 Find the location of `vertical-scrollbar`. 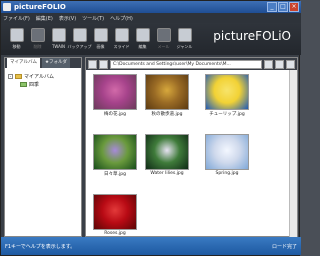

vertical-scrollbar is located at coordinates (293, 154).